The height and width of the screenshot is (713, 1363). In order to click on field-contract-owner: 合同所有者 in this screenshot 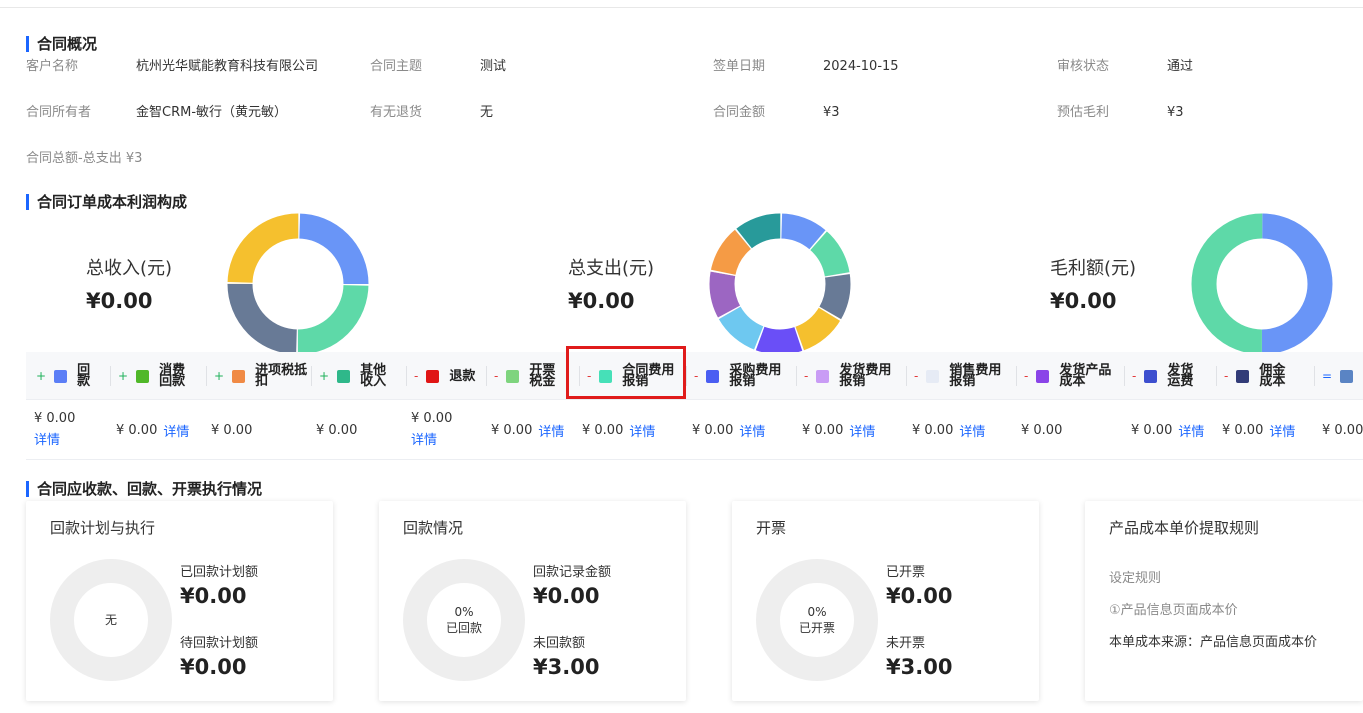, I will do `click(58, 113)`.